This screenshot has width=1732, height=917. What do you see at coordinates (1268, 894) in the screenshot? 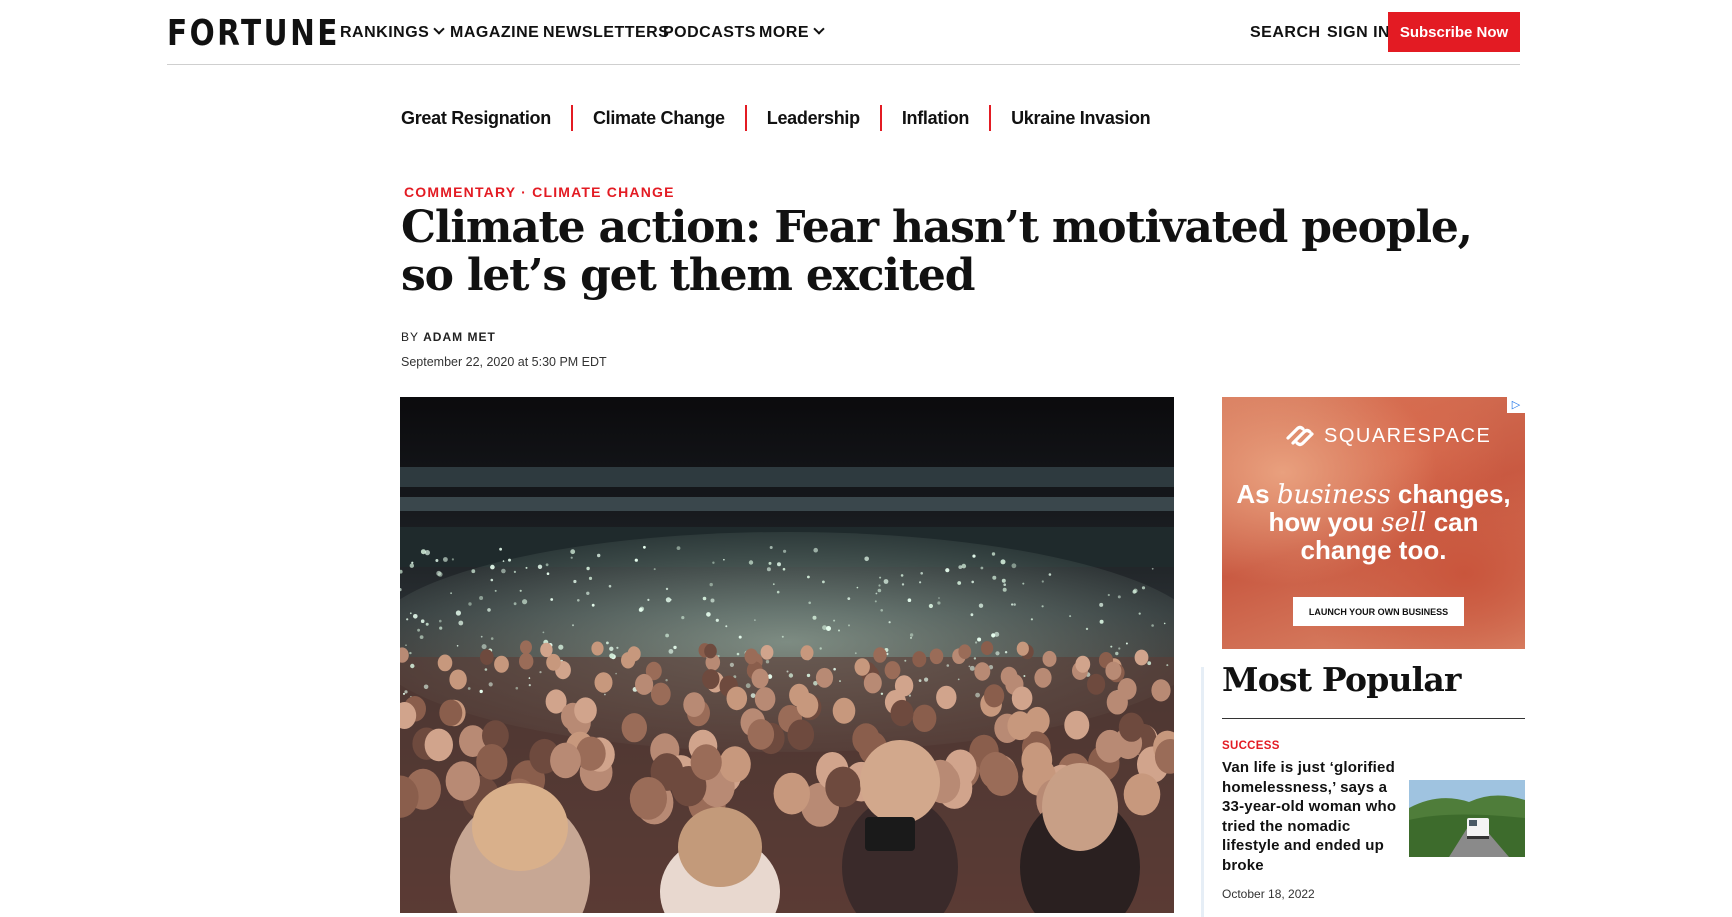
I see `popular-item-date: October 18, 2022` at bounding box center [1268, 894].